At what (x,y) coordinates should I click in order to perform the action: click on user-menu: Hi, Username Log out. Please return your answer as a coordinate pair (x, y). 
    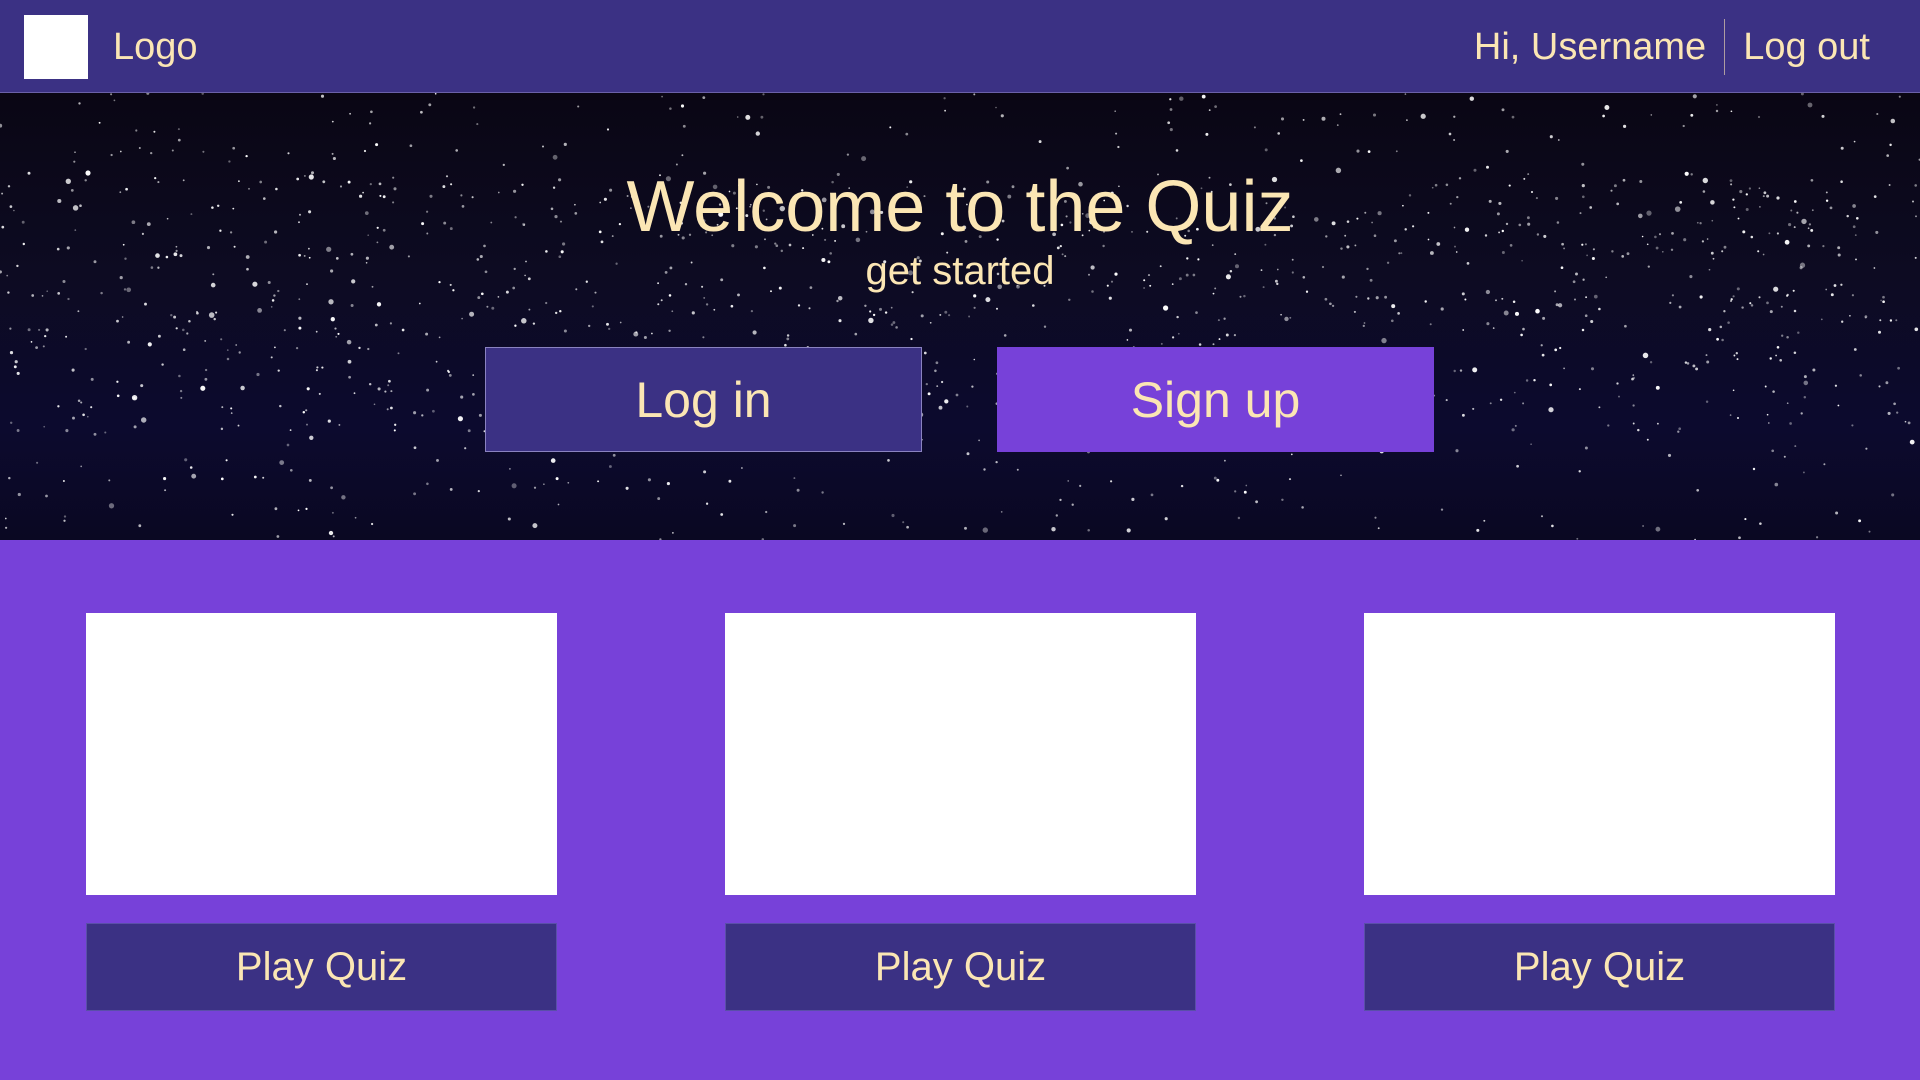
    Looking at the image, I should click on (1672, 47).